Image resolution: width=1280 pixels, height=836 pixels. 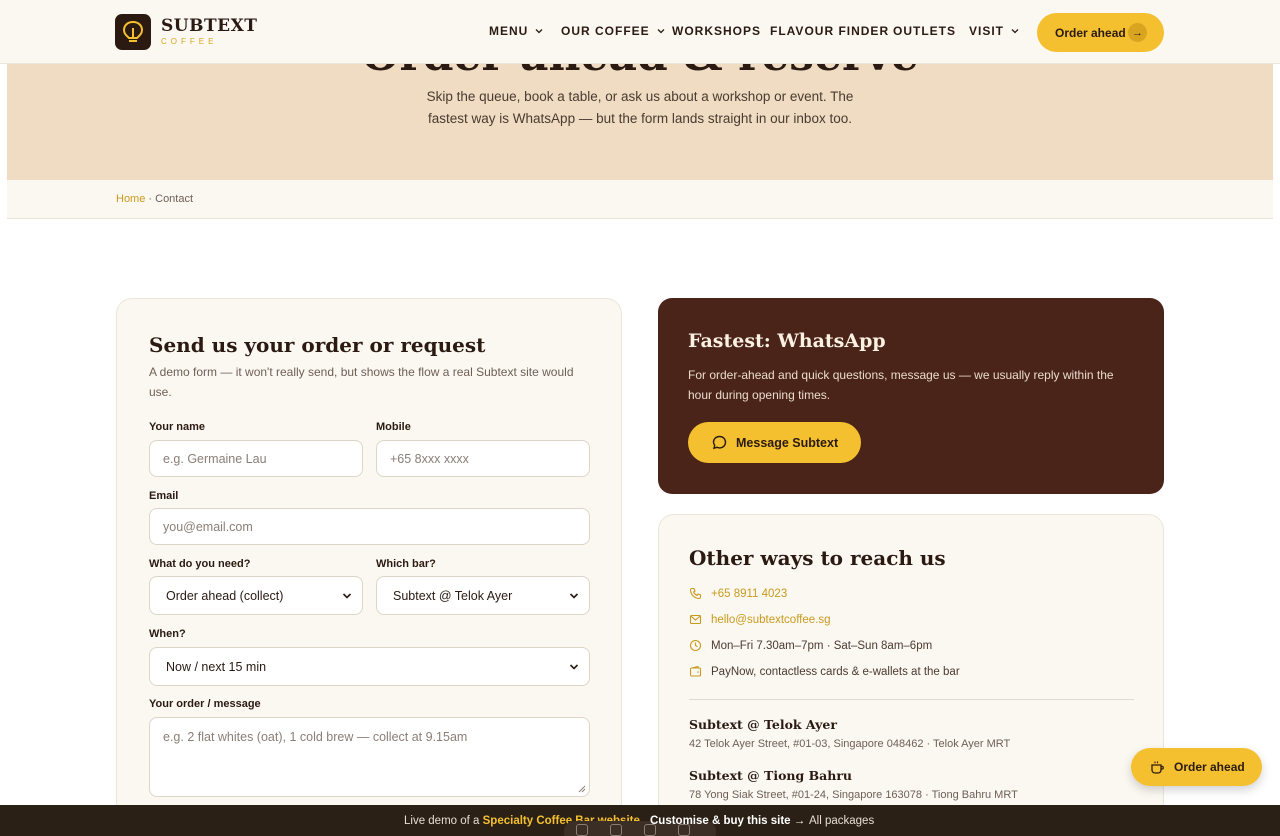 I want to click on demo-notice-prefix: Live demo of a, so click(x=442, y=821).